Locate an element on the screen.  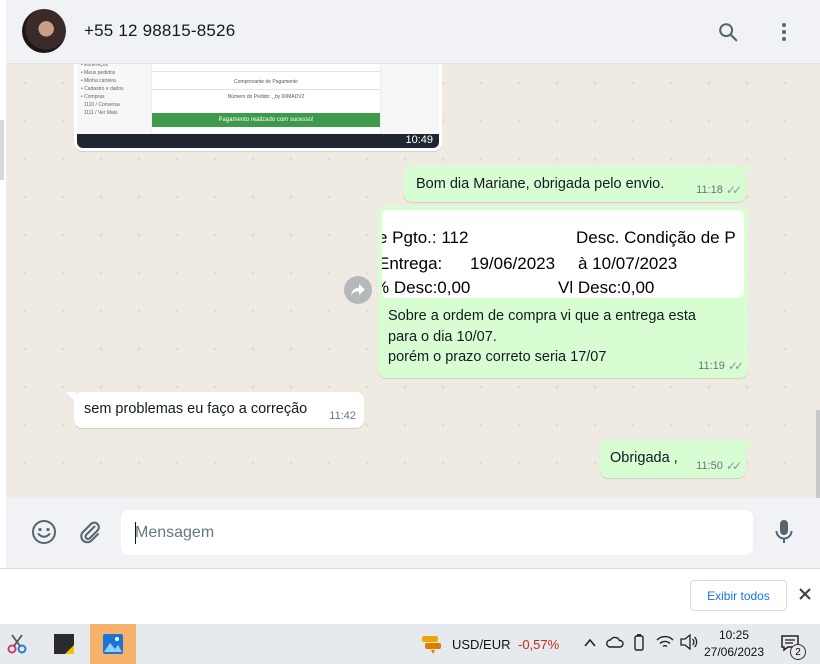
message-outgoing: Obrigada , 11:50 ✓✓ is located at coordinates (673, 459).